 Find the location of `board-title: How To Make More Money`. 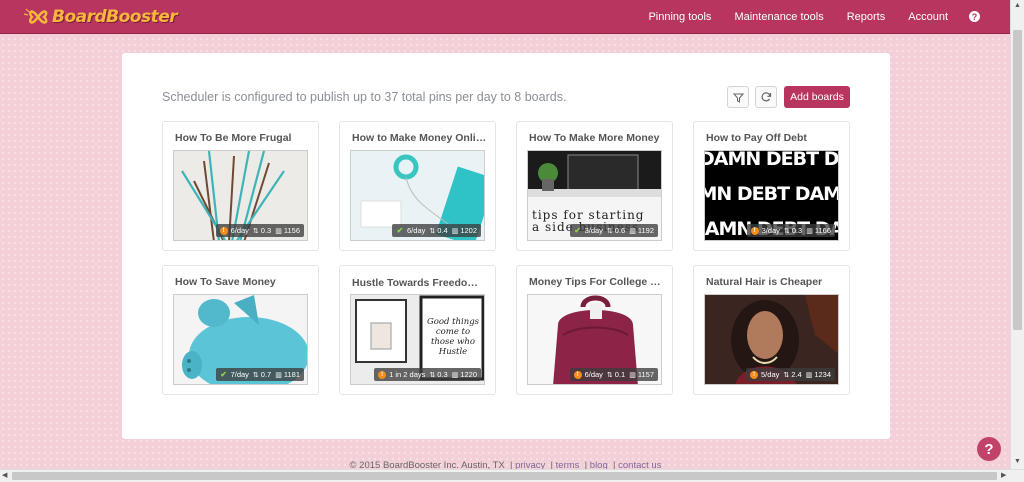

board-title: How To Make More Money is located at coordinates (596, 138).